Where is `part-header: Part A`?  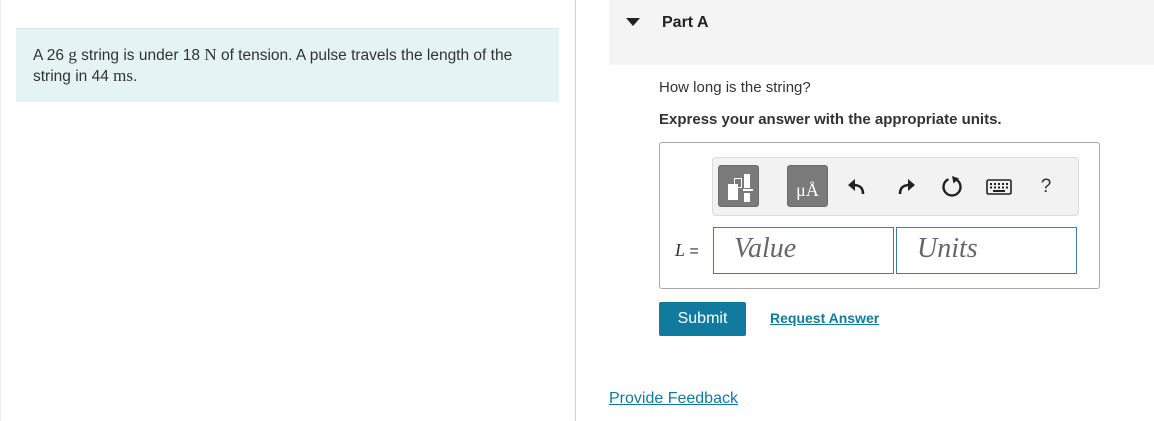
part-header: Part A is located at coordinates (881, 32).